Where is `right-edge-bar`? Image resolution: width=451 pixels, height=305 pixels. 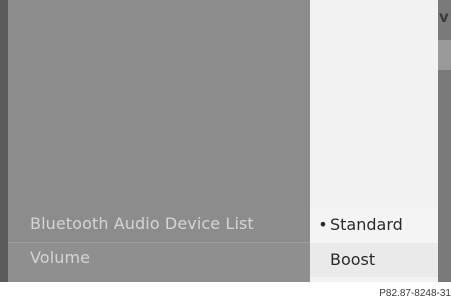 right-edge-bar is located at coordinates (444, 55).